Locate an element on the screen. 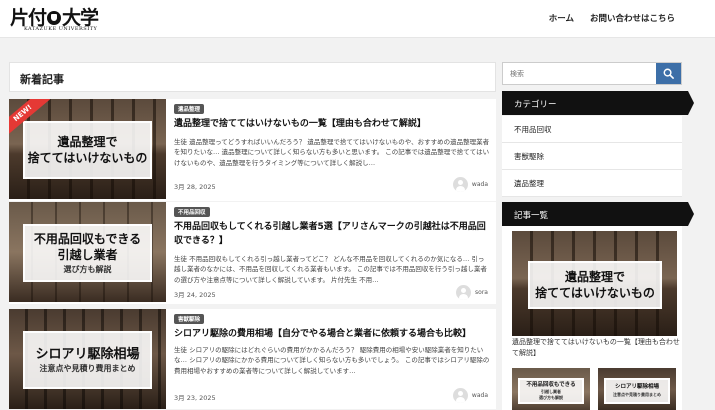 Image resolution: width=715 pixels, height=410 pixels. author-name: sora is located at coordinates (481, 292).